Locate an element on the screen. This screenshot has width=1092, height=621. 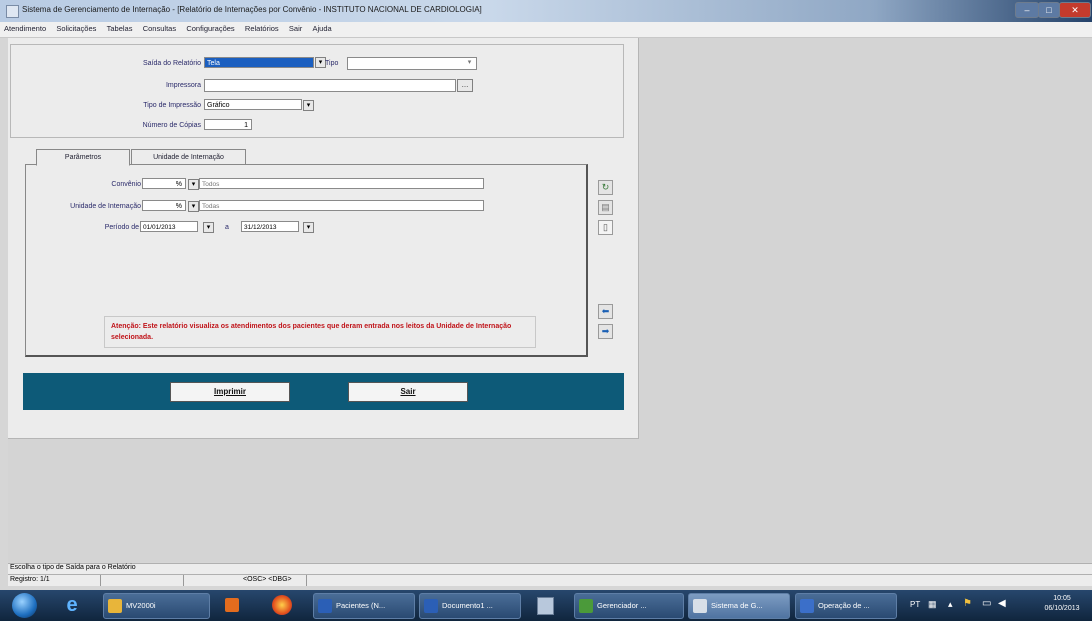
minimize-button: – is located at coordinates (1027, 10).